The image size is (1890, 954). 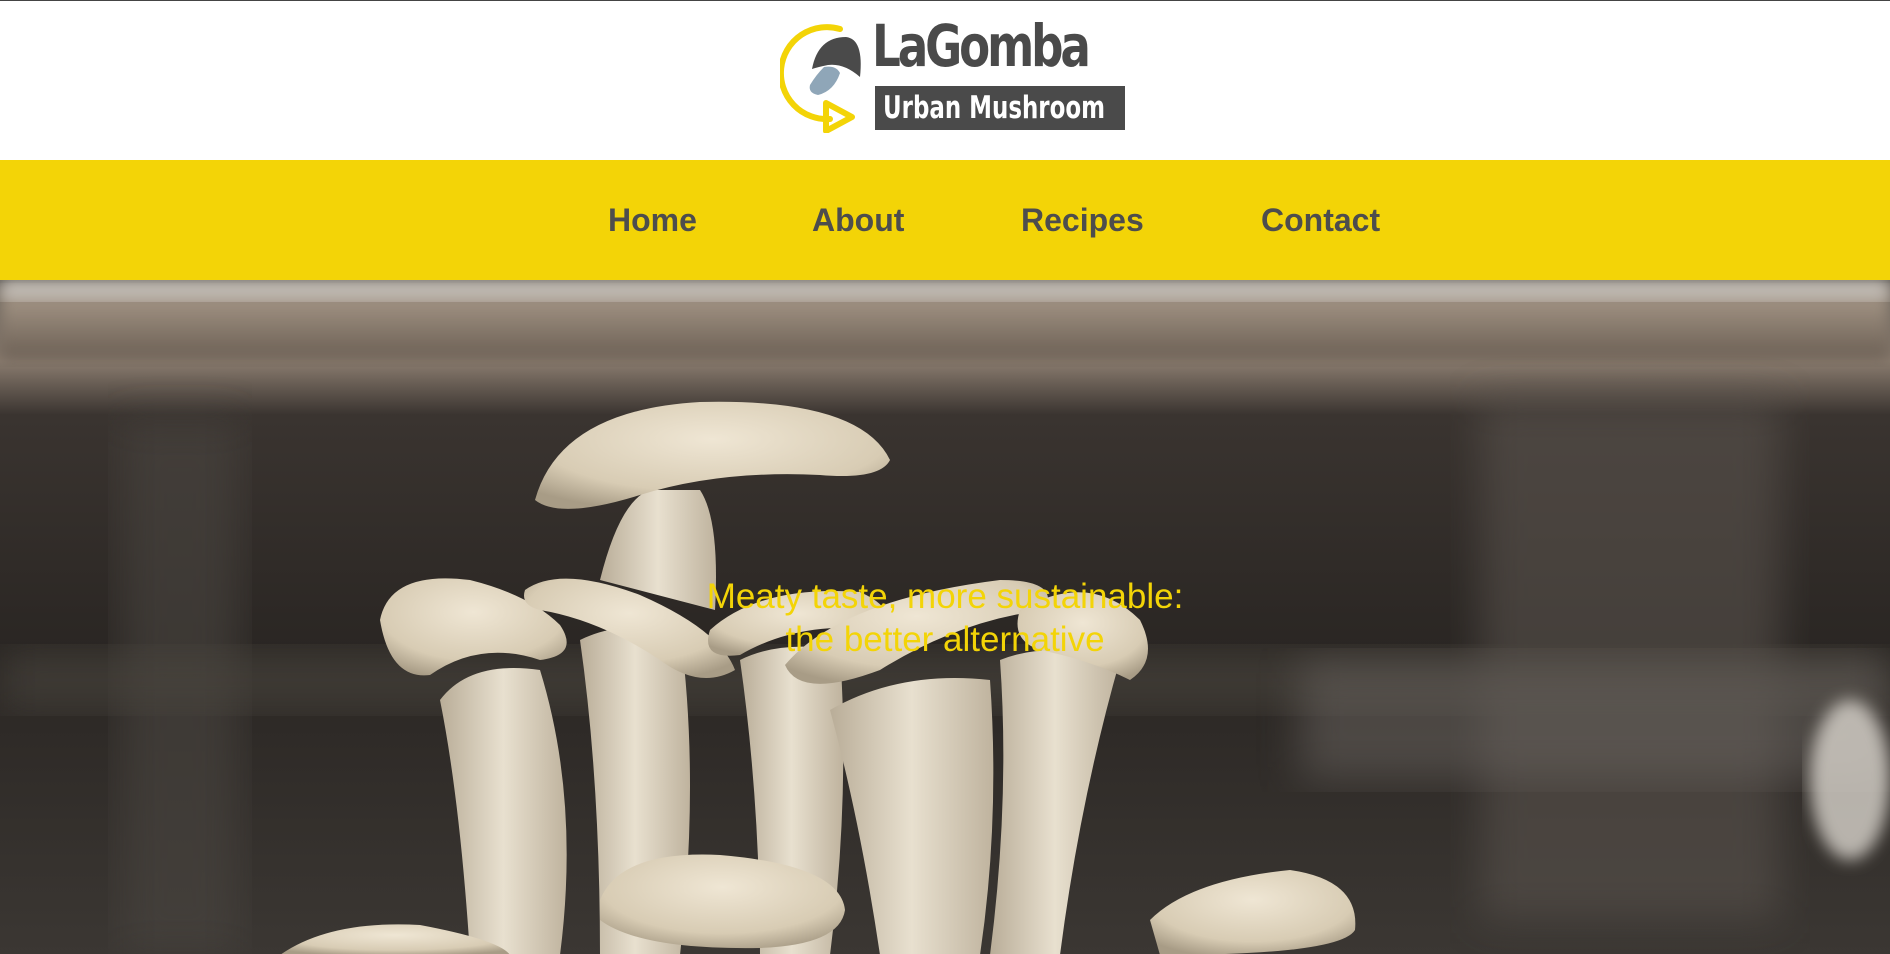 What do you see at coordinates (820, 78) in the screenshot?
I see `mushroom-circle-arrow-icon` at bounding box center [820, 78].